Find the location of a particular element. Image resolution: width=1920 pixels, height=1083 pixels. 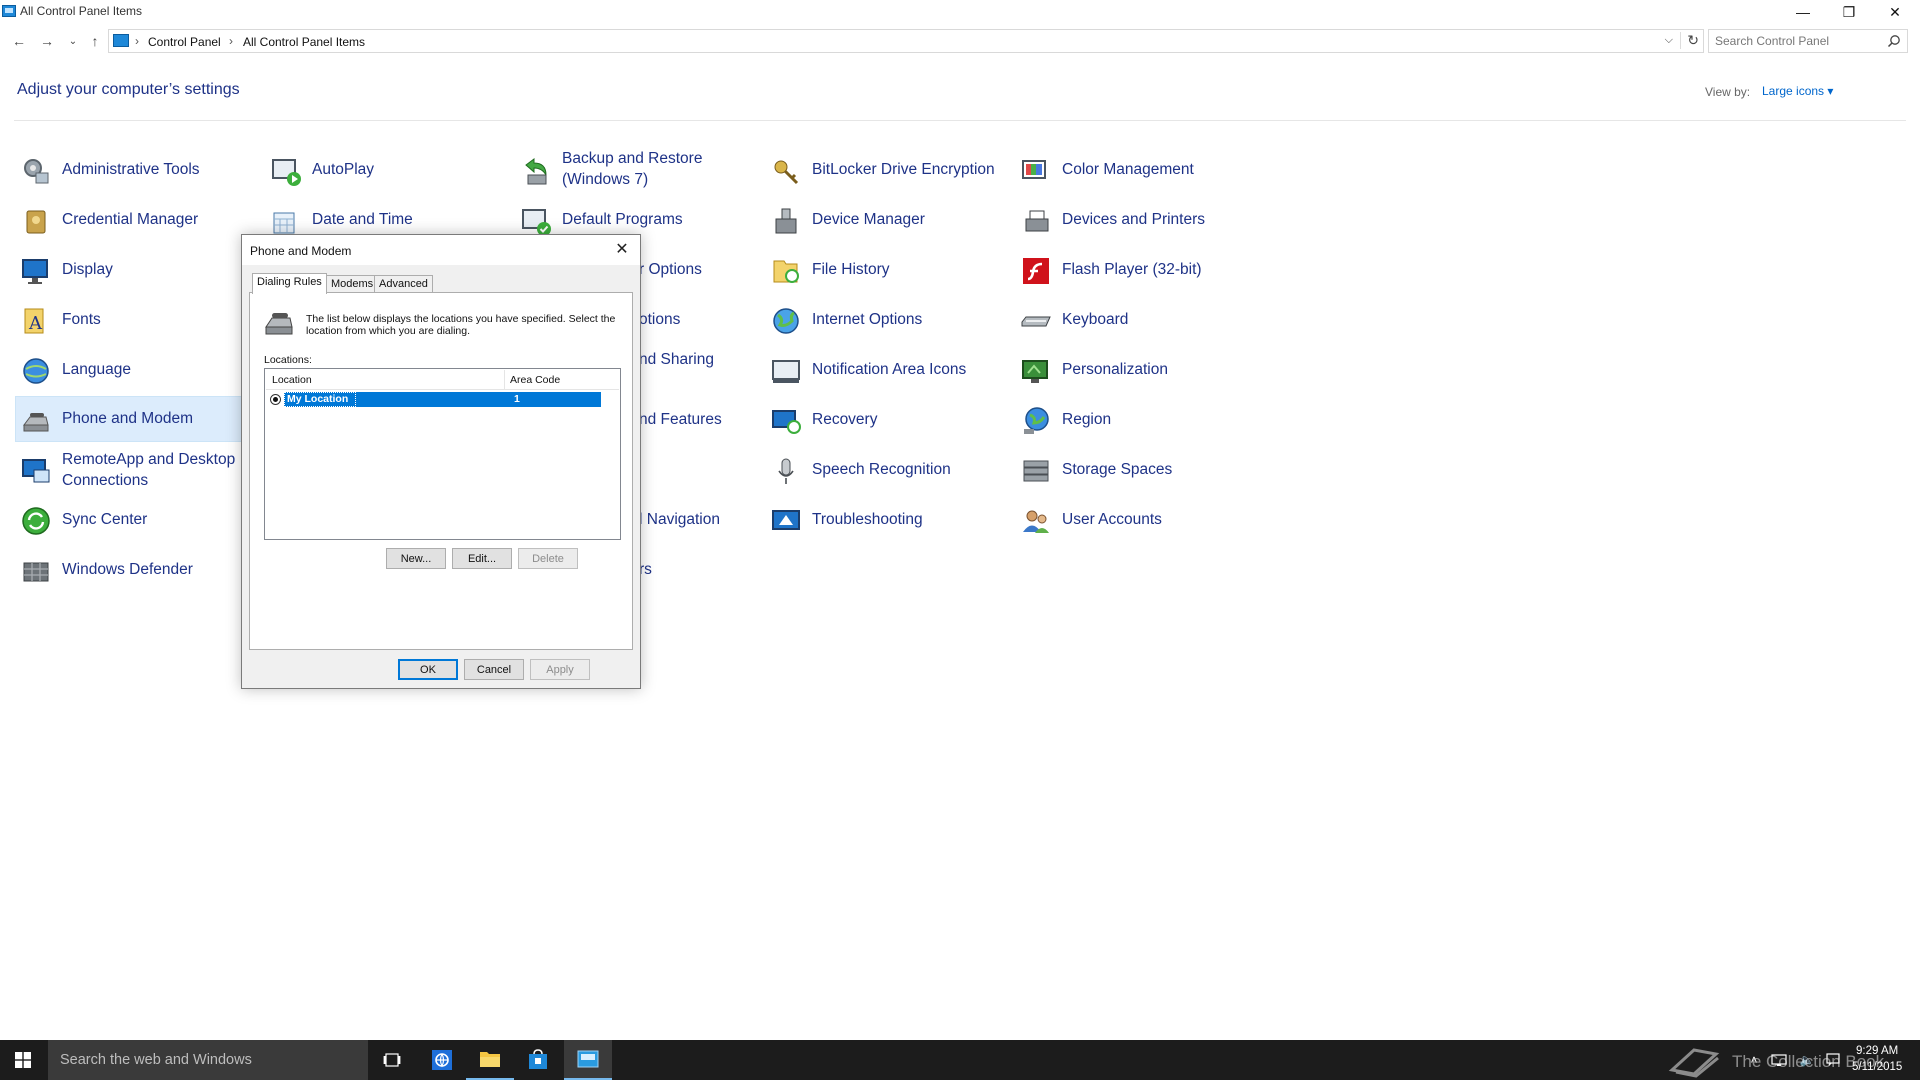

restore-button: ❐ is located at coordinates (1849, 12).